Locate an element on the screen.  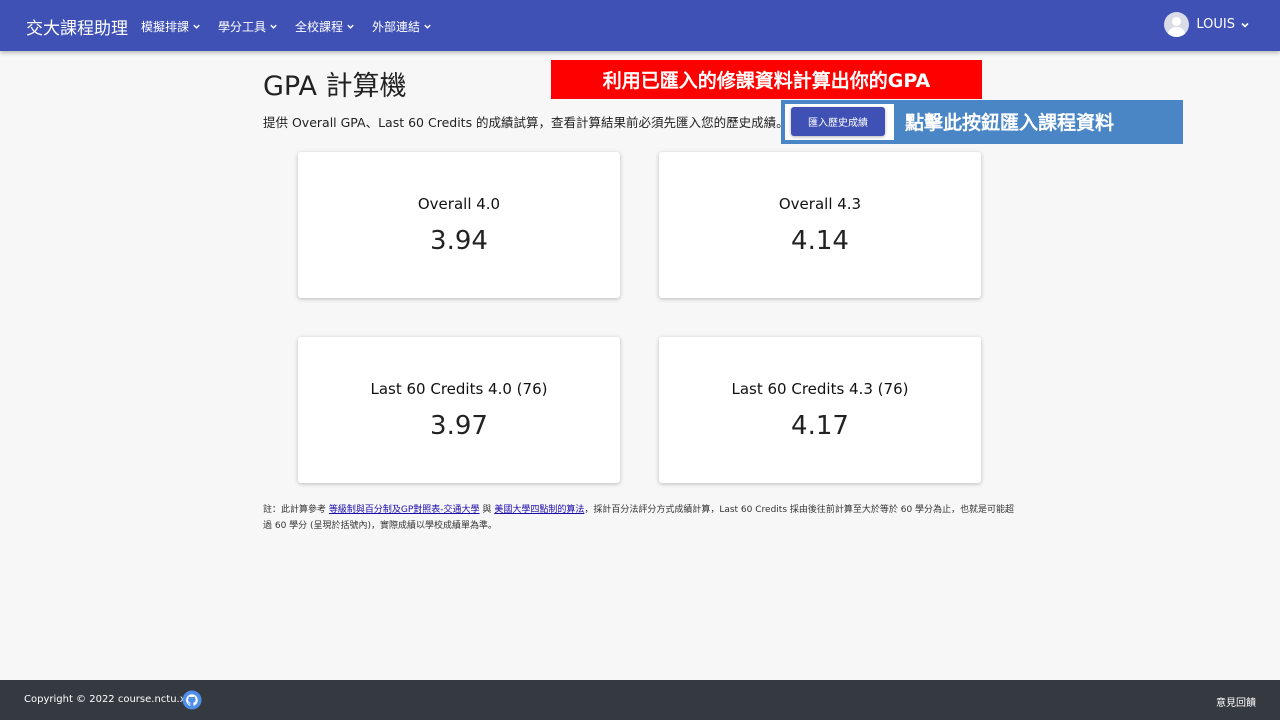
nav-item-schedule: 模擬排課 is located at coordinates (171, 26).